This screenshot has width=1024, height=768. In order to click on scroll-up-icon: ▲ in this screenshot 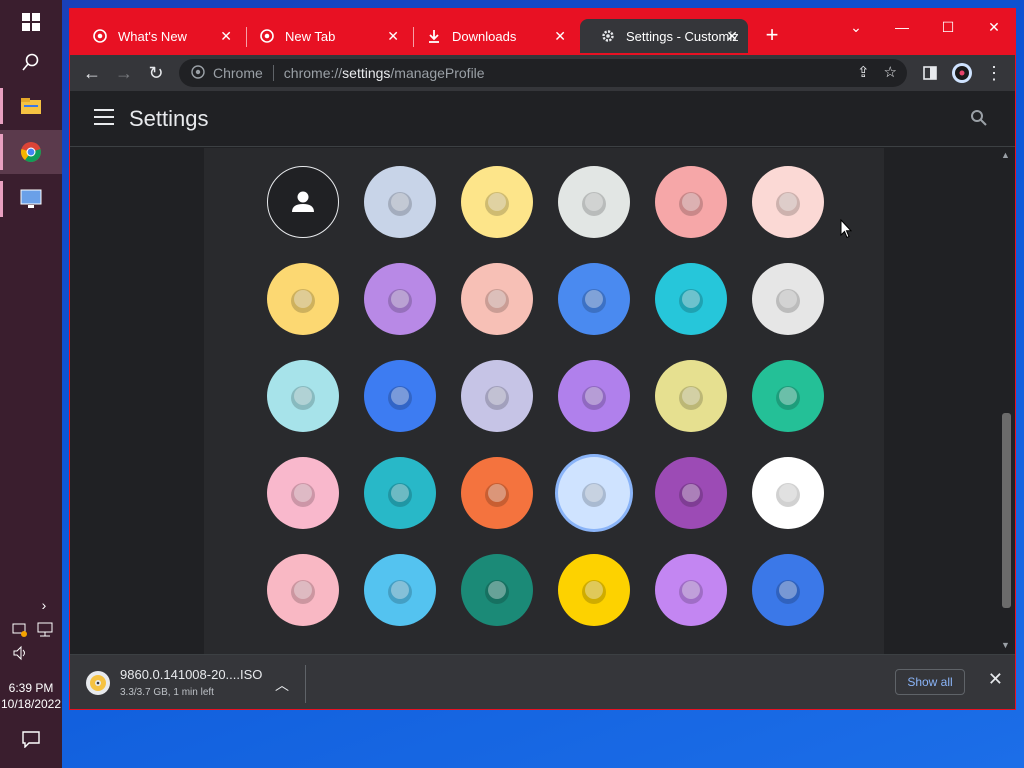, I will do `click(1005, 155)`.